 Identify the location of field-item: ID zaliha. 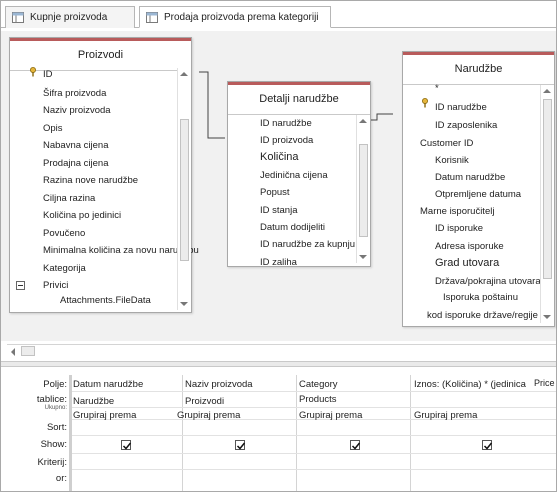
(278, 262).